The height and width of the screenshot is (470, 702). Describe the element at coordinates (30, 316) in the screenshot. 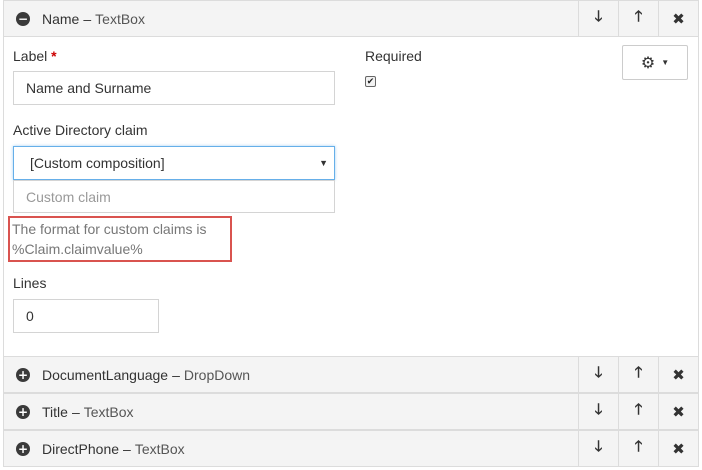

I see `lines-input-value: 0` at that location.